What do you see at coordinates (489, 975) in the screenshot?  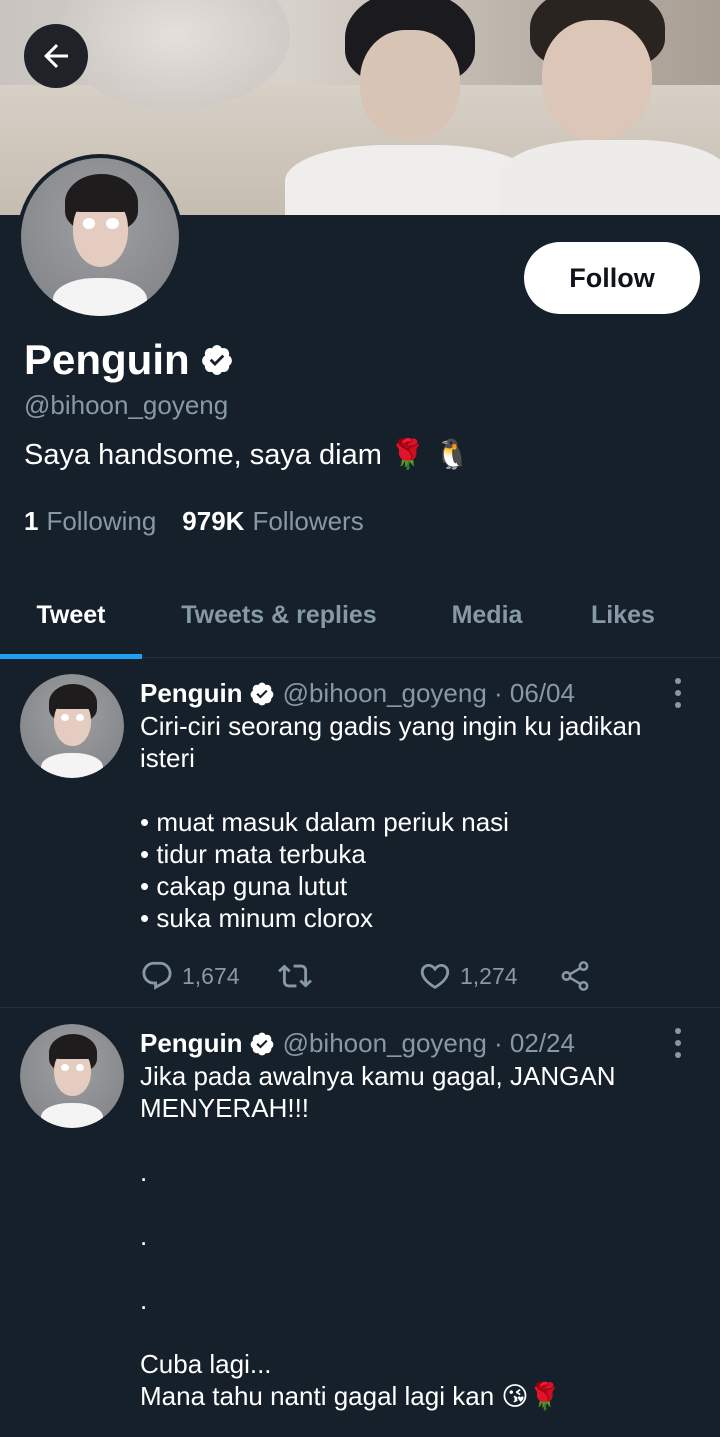 I see `like-count: 1,274` at bounding box center [489, 975].